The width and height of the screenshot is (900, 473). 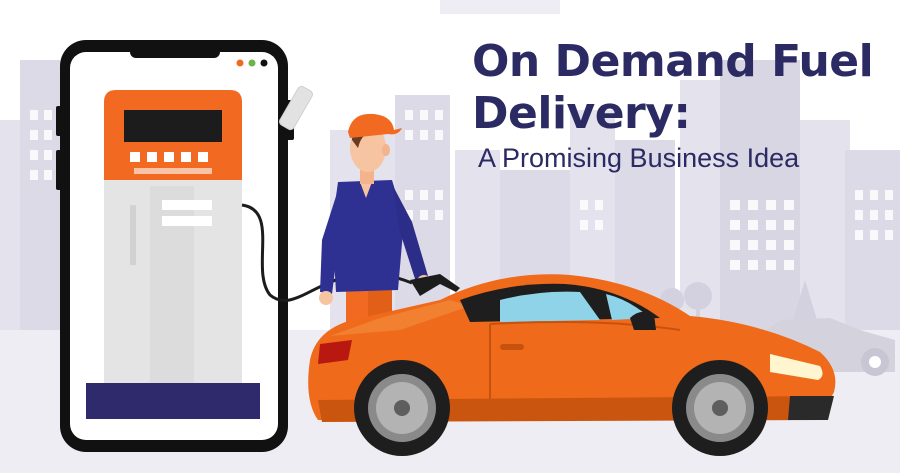 What do you see at coordinates (402, 408) in the screenshot?
I see `car-rear-wheel` at bounding box center [402, 408].